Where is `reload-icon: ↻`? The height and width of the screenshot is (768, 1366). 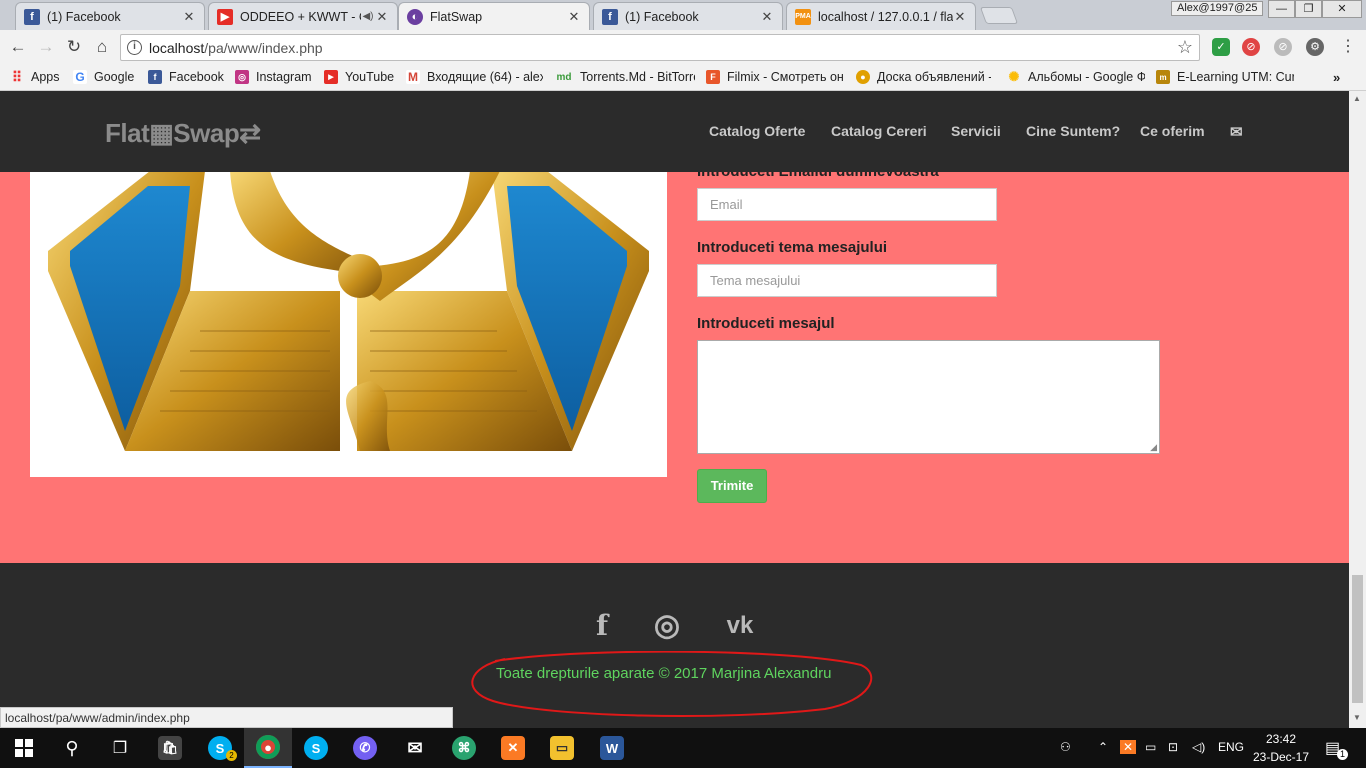
reload-icon: ↻ is located at coordinates (74, 47).